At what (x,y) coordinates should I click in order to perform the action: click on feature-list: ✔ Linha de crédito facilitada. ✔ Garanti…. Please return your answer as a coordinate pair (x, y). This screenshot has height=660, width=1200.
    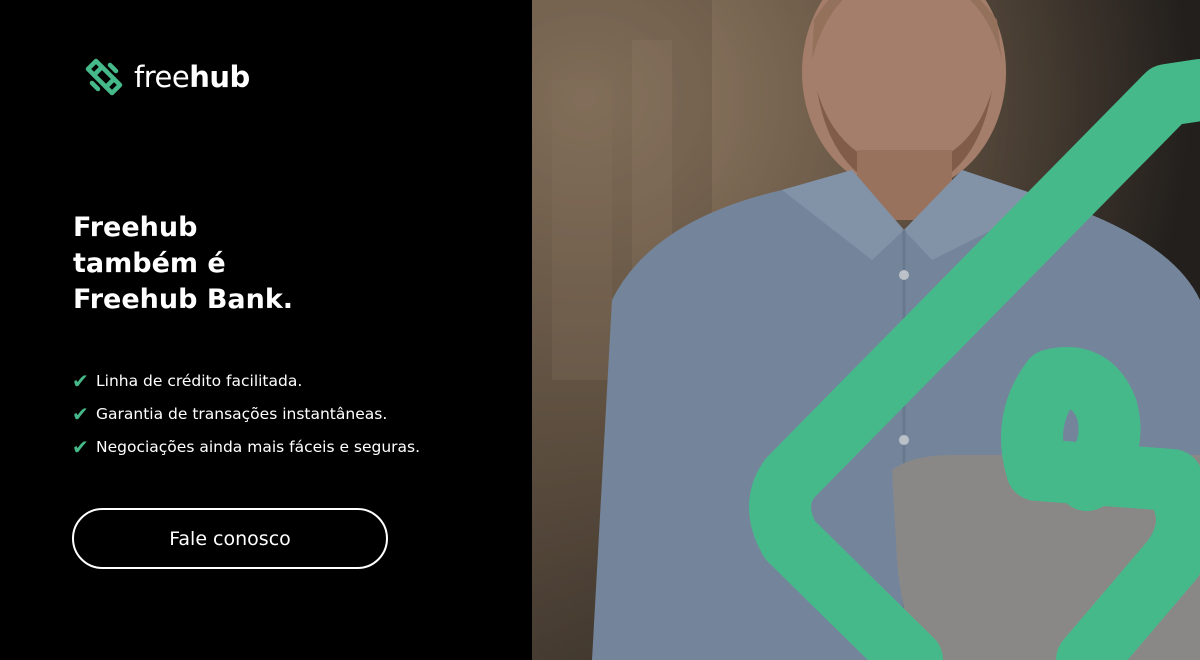
    Looking at the image, I should click on (246, 413).